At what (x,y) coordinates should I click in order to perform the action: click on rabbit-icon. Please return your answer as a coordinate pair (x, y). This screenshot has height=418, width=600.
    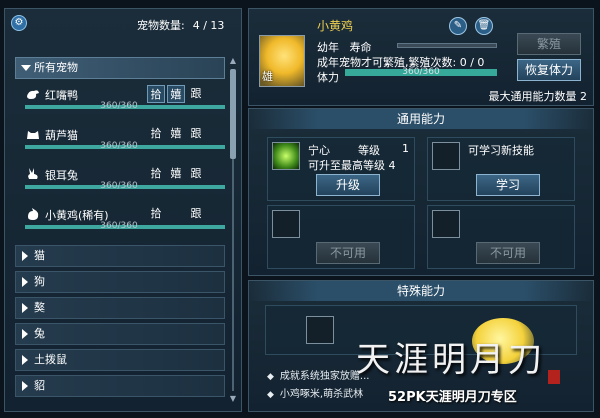
    Looking at the image, I should click on (33, 174).